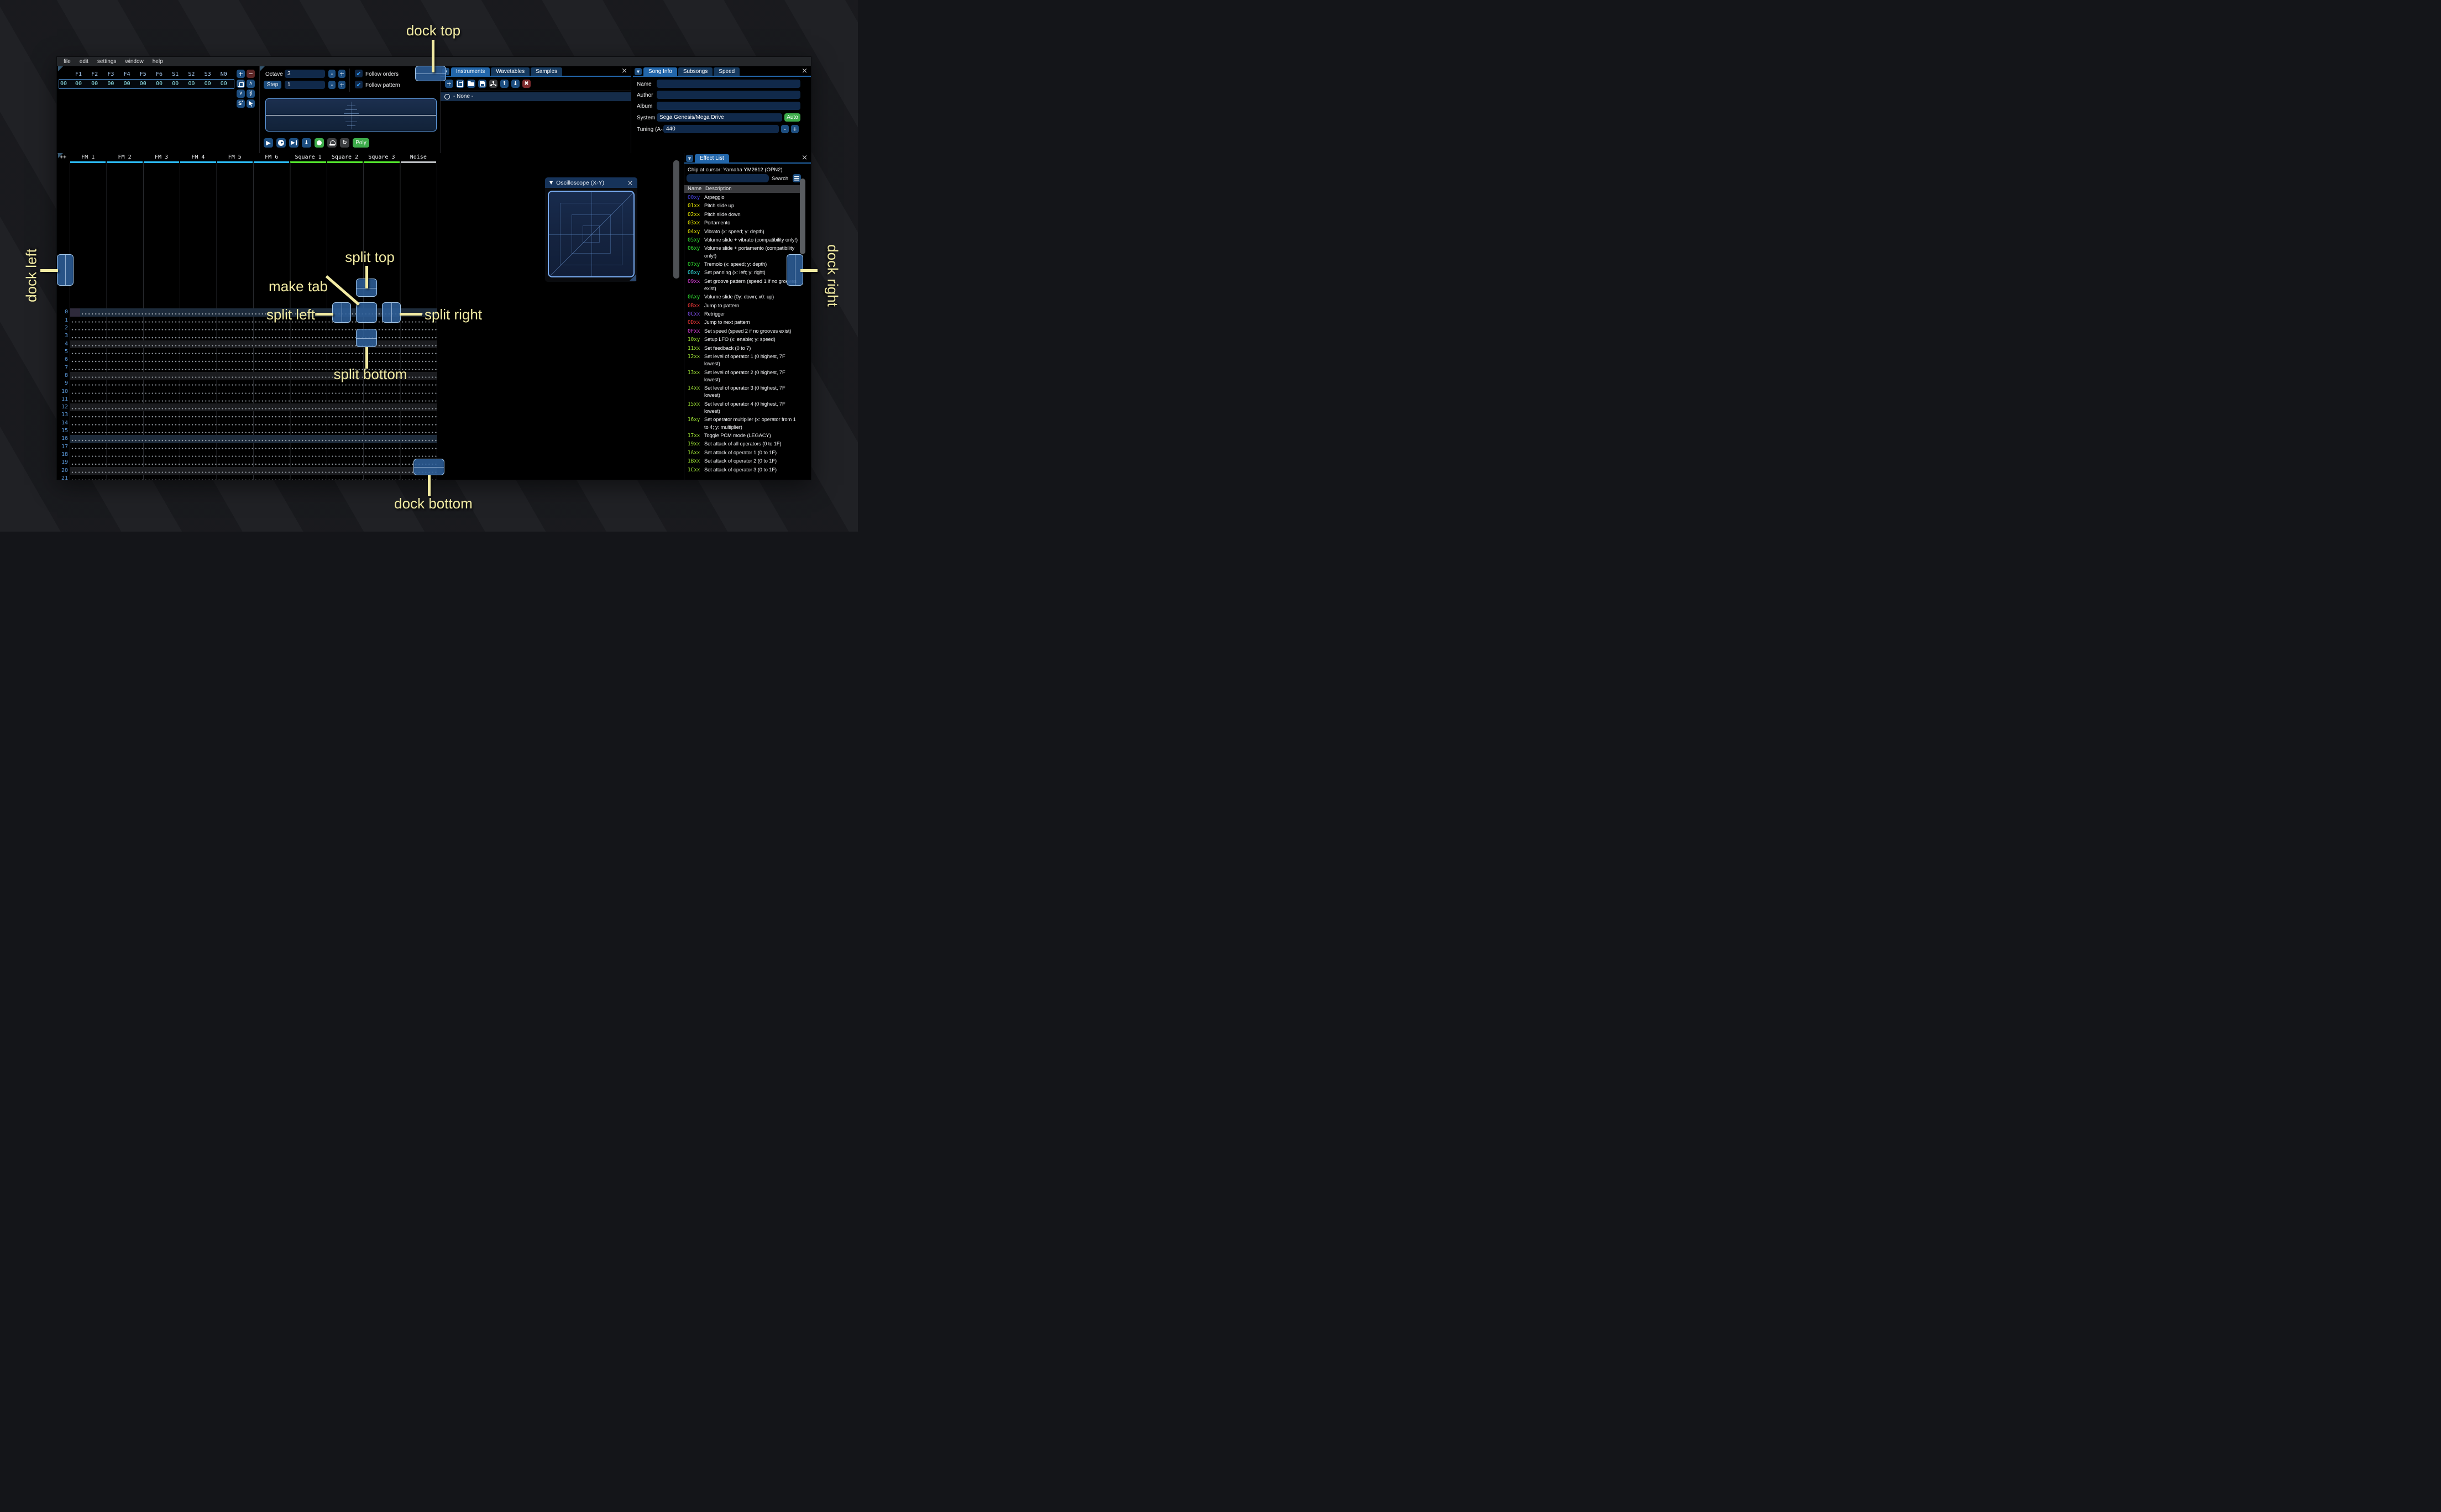 Image resolution: width=2441 pixels, height=1512 pixels. I want to click on menu-item-help: help, so click(157, 62).